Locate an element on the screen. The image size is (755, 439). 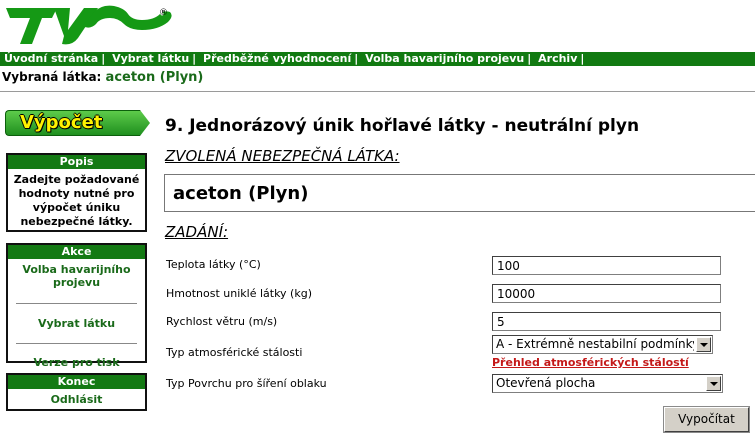
stability-select: A - Extrémně nestabilní podmínky is located at coordinates (602, 344).